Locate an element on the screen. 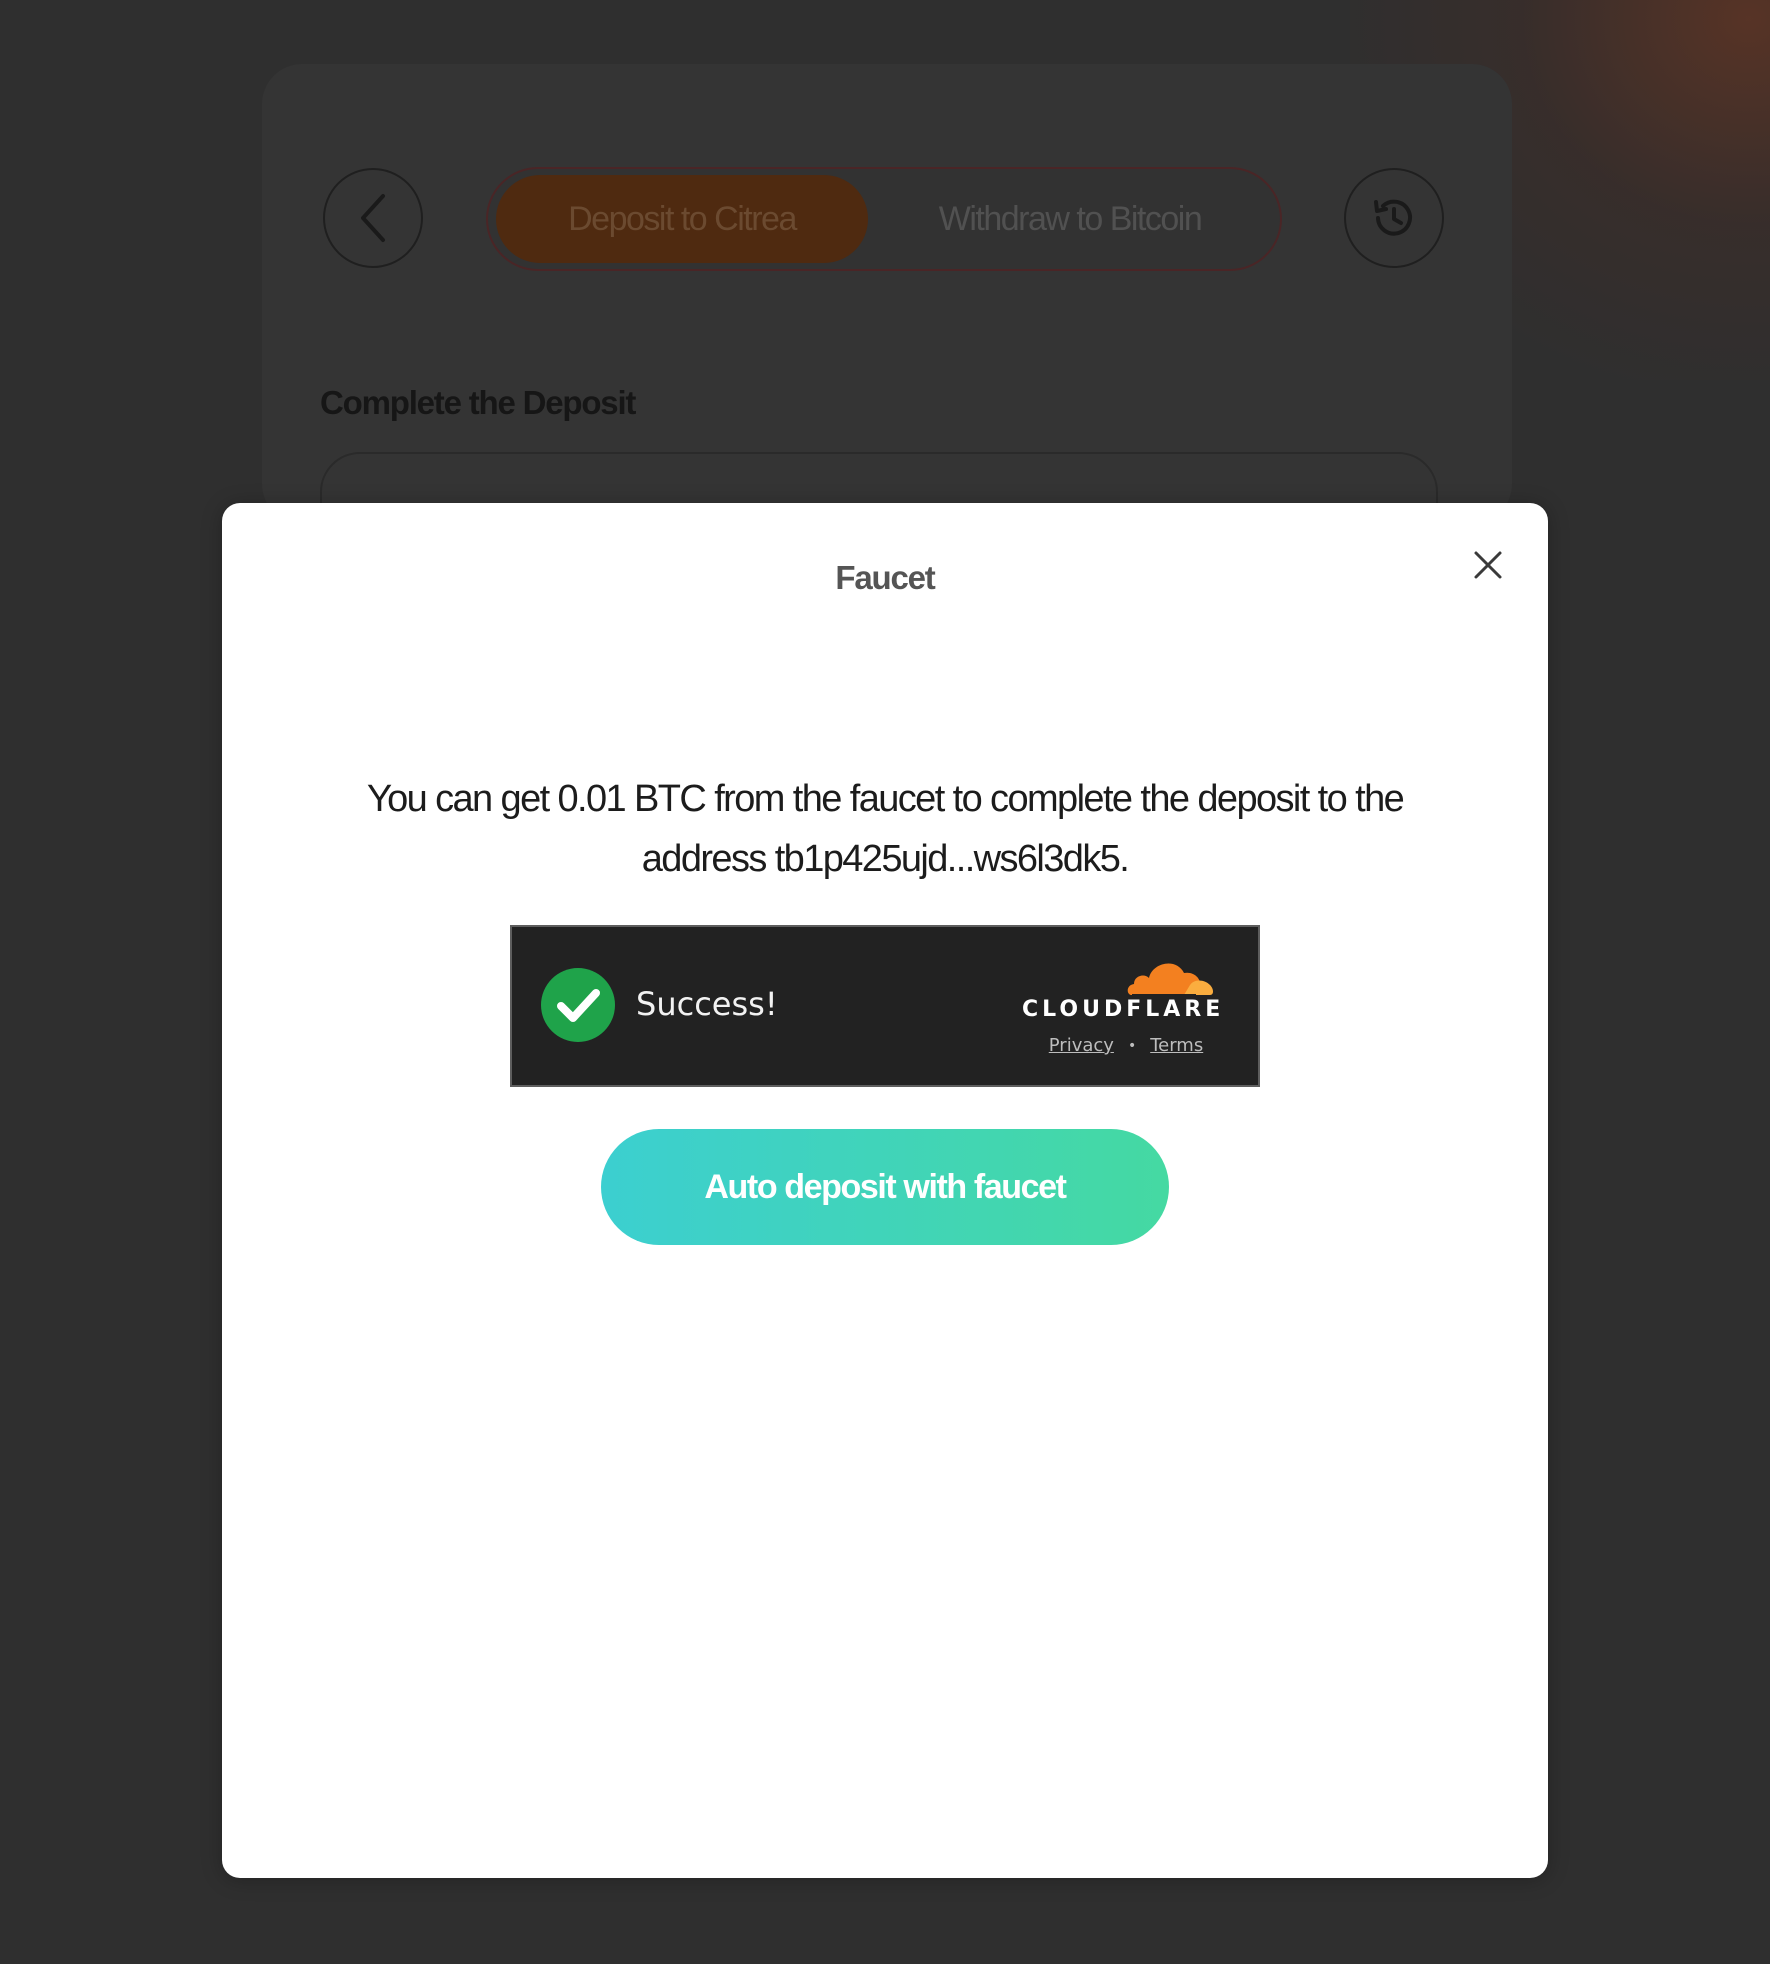 This screenshot has width=1770, height=1964. privacy-link: Privacy is located at coordinates (1081, 1045).